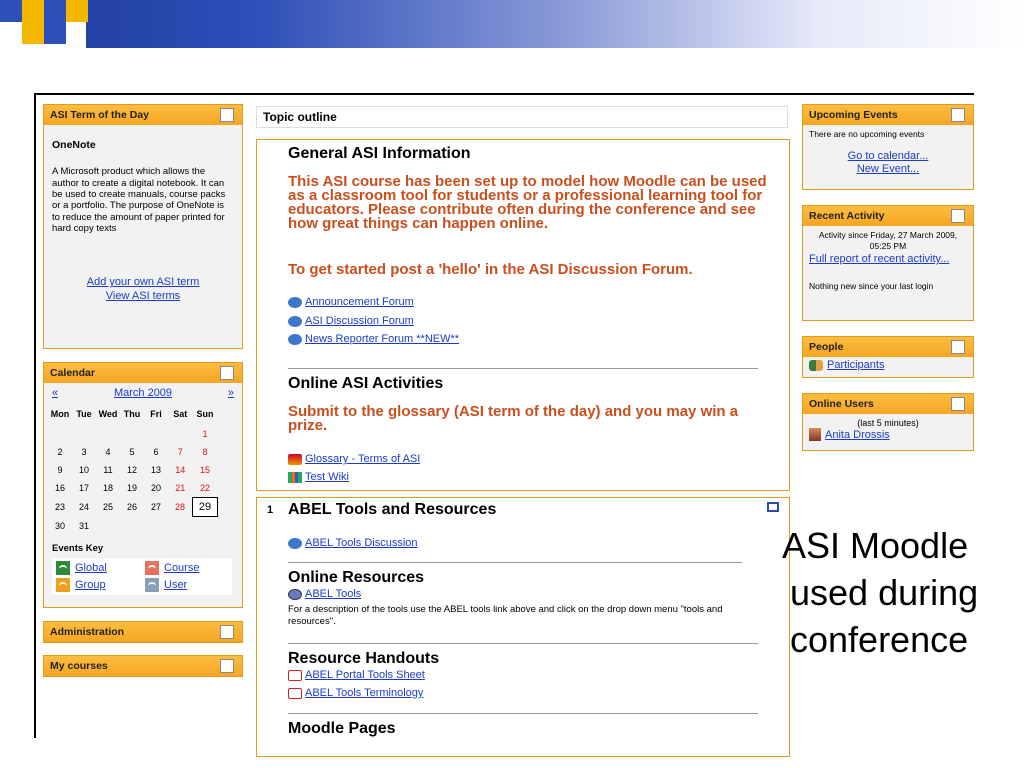 This screenshot has width=1024, height=768. What do you see at coordinates (857, 435) in the screenshot?
I see `online-user-link: Anita Drossis` at bounding box center [857, 435].